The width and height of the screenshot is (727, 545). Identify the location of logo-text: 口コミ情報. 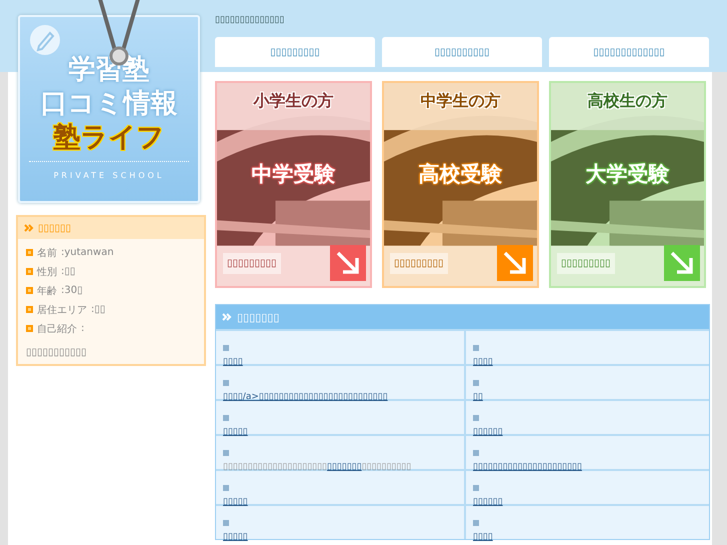
(109, 104).